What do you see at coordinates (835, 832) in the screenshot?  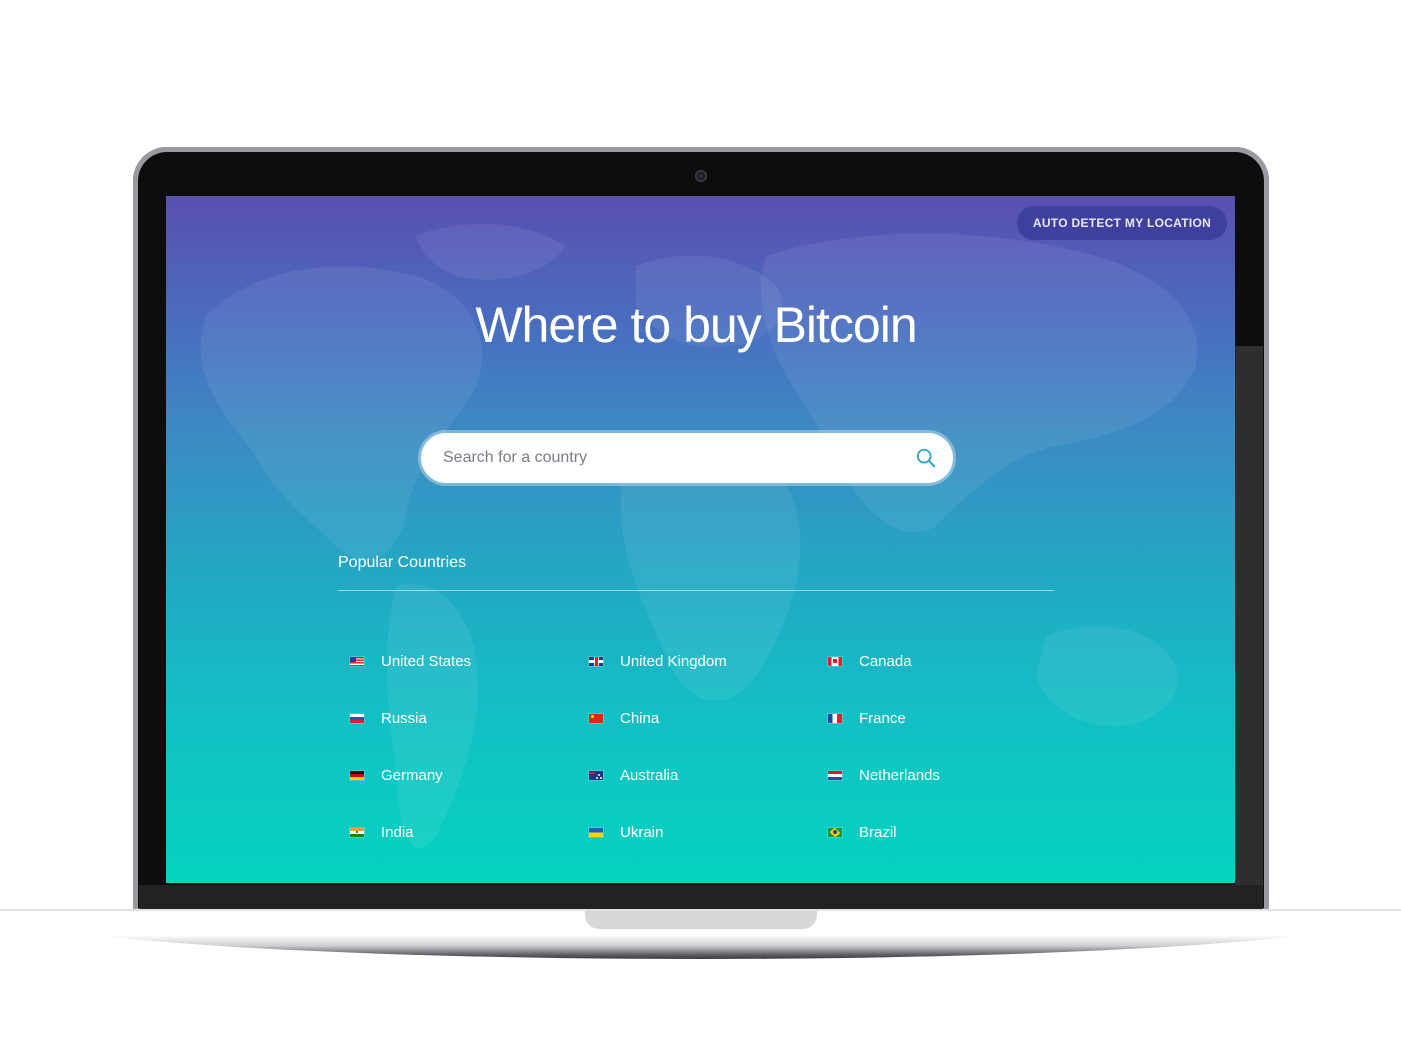 I see `brazil-flag-icon` at bounding box center [835, 832].